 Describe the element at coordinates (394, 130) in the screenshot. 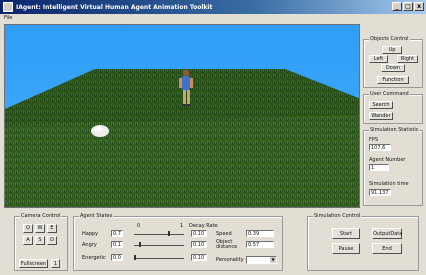

I see `simulation-statistic-title: Simulation Statistic` at that location.